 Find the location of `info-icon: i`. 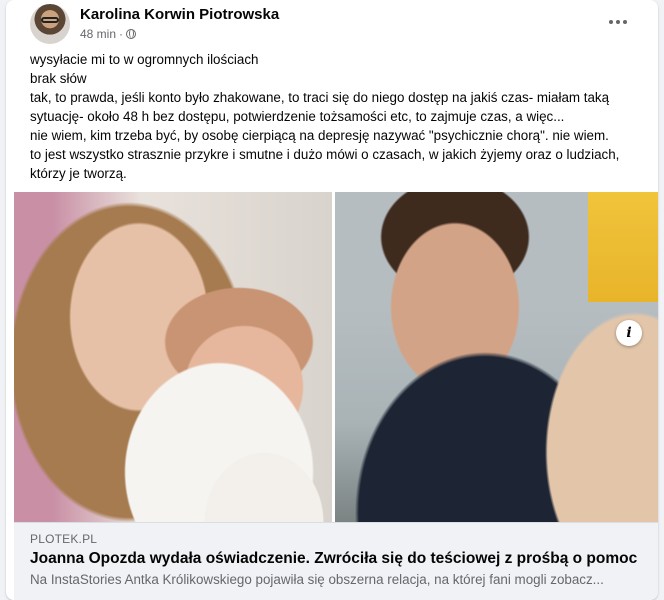

info-icon: i is located at coordinates (629, 333).